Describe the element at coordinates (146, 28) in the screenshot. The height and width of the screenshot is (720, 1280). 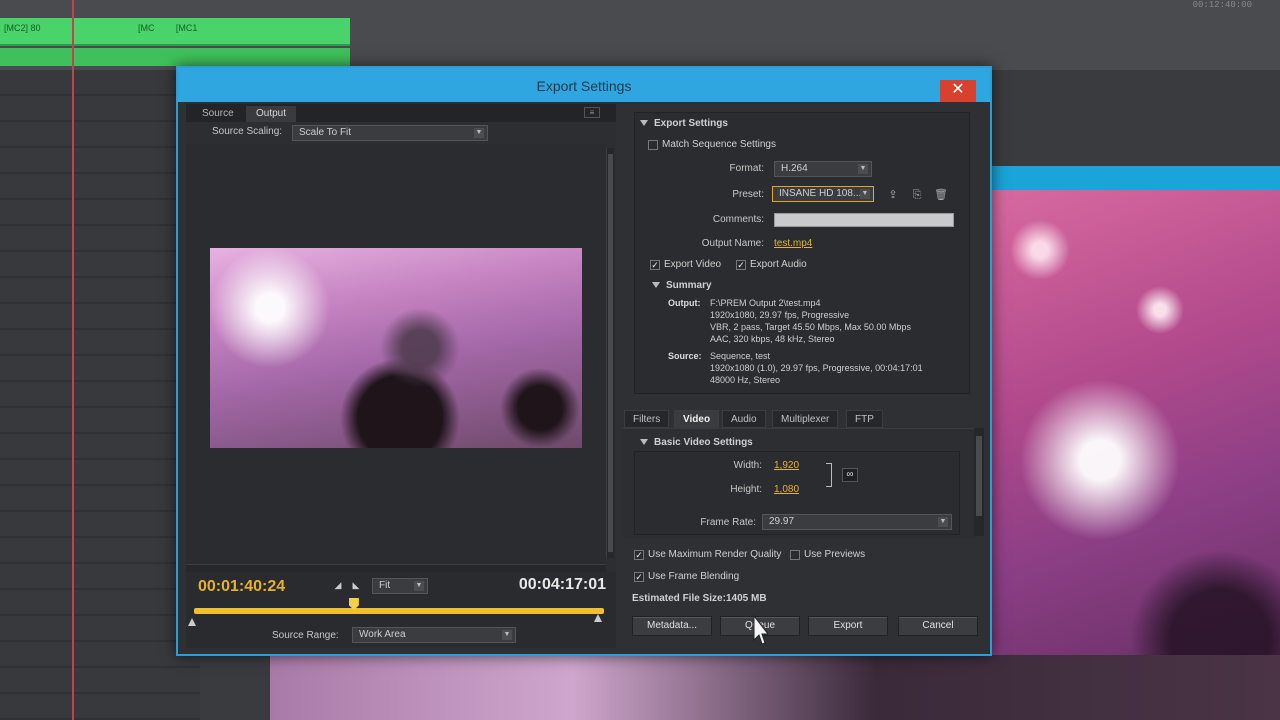
I see `clip-label: [MC` at that location.